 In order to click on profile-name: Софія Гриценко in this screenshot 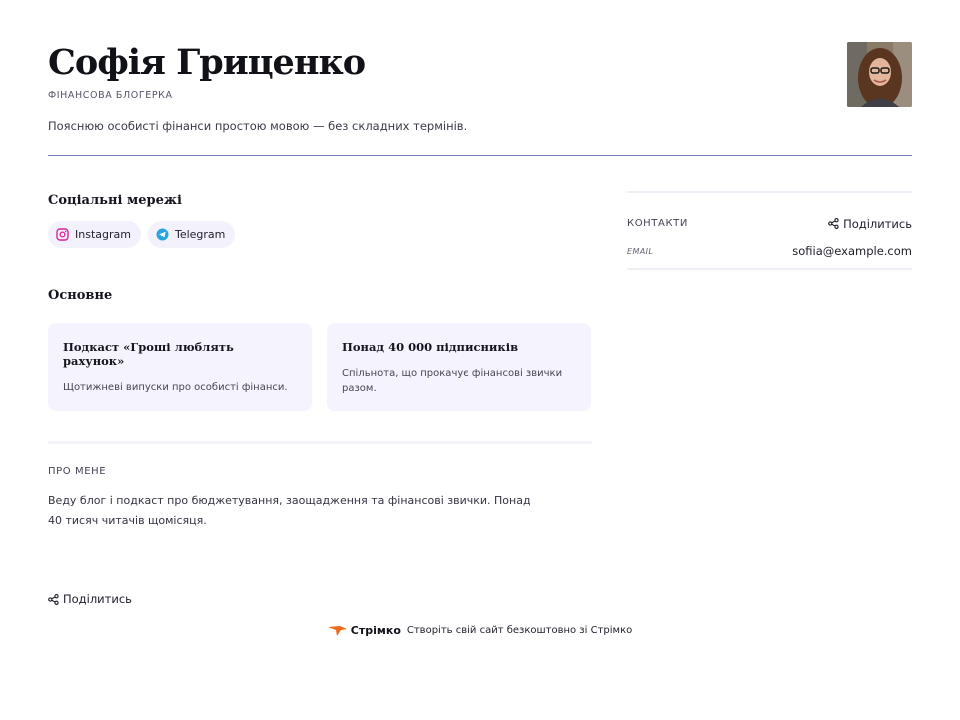, I will do `click(207, 62)`.